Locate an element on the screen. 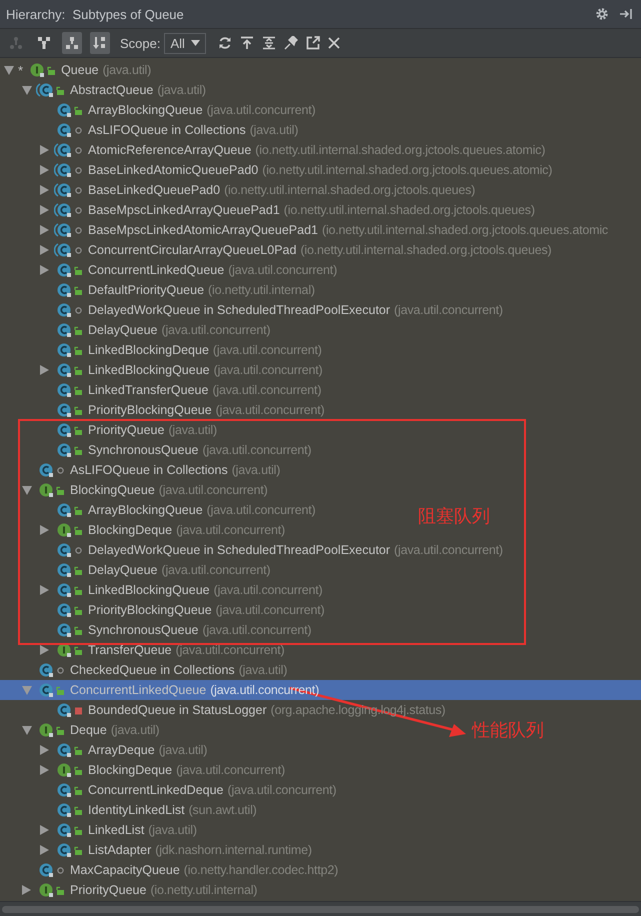 This screenshot has height=916, width=641. close-icon is located at coordinates (334, 43).